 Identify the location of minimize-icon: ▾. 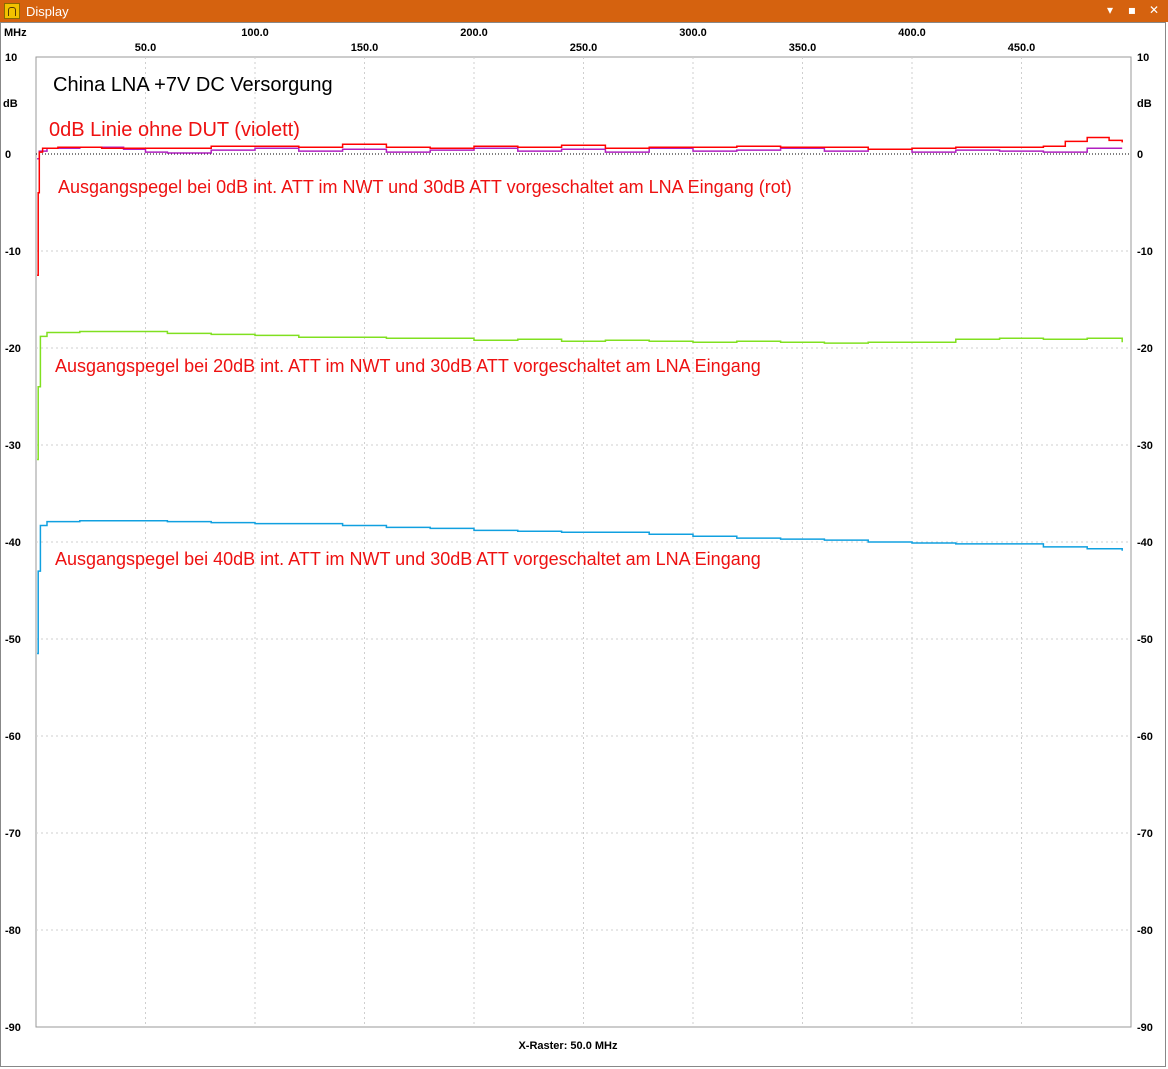
(1110, 10).